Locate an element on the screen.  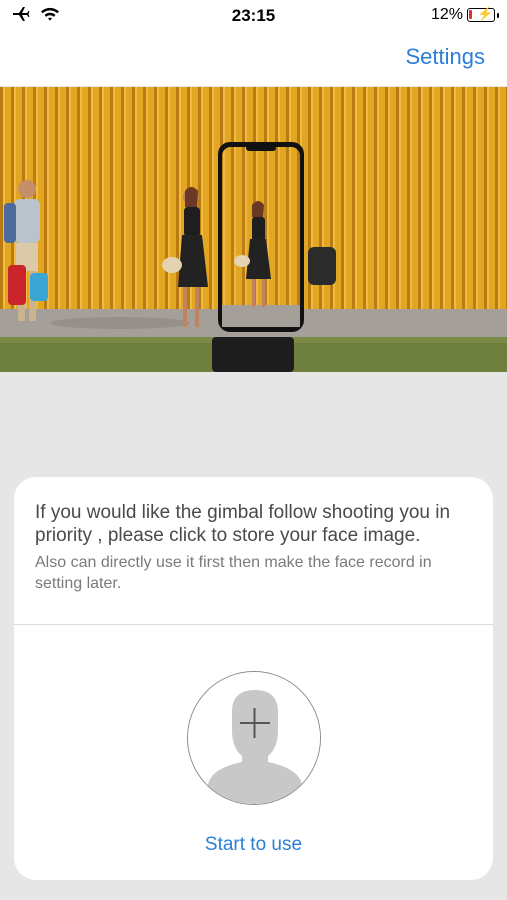
status-right: 12% ⚡ is located at coordinates (464, 15).